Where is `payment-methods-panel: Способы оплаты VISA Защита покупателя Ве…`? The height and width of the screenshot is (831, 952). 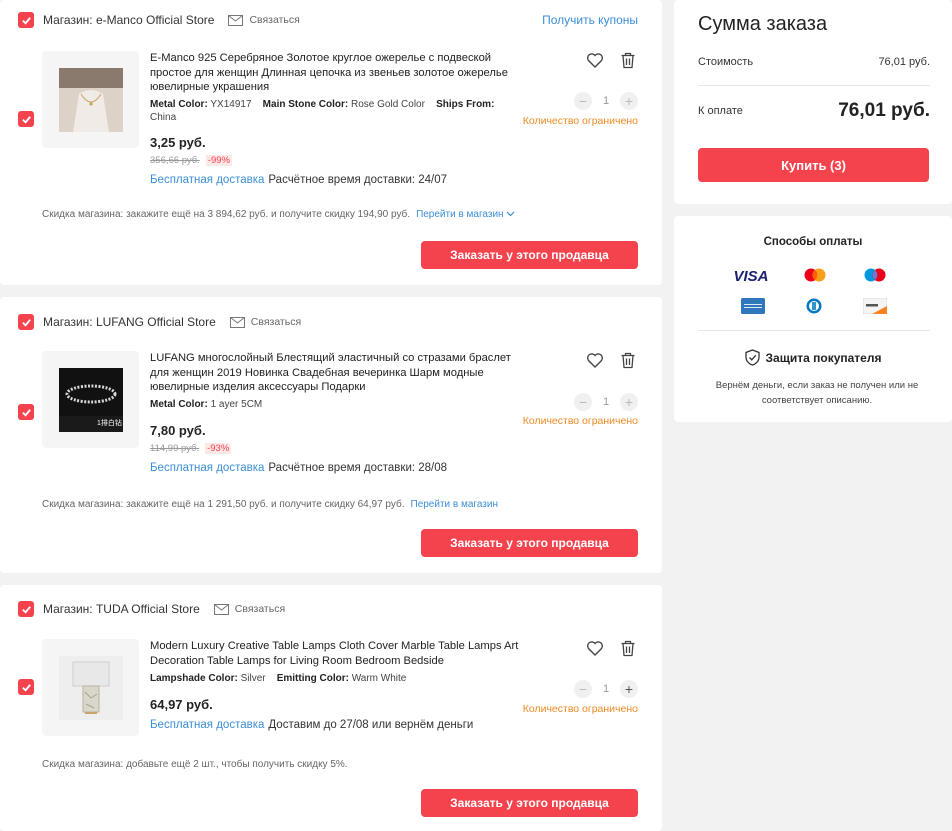 payment-methods-panel: Способы оплаты VISA Защита покупателя Ве… is located at coordinates (813, 319).